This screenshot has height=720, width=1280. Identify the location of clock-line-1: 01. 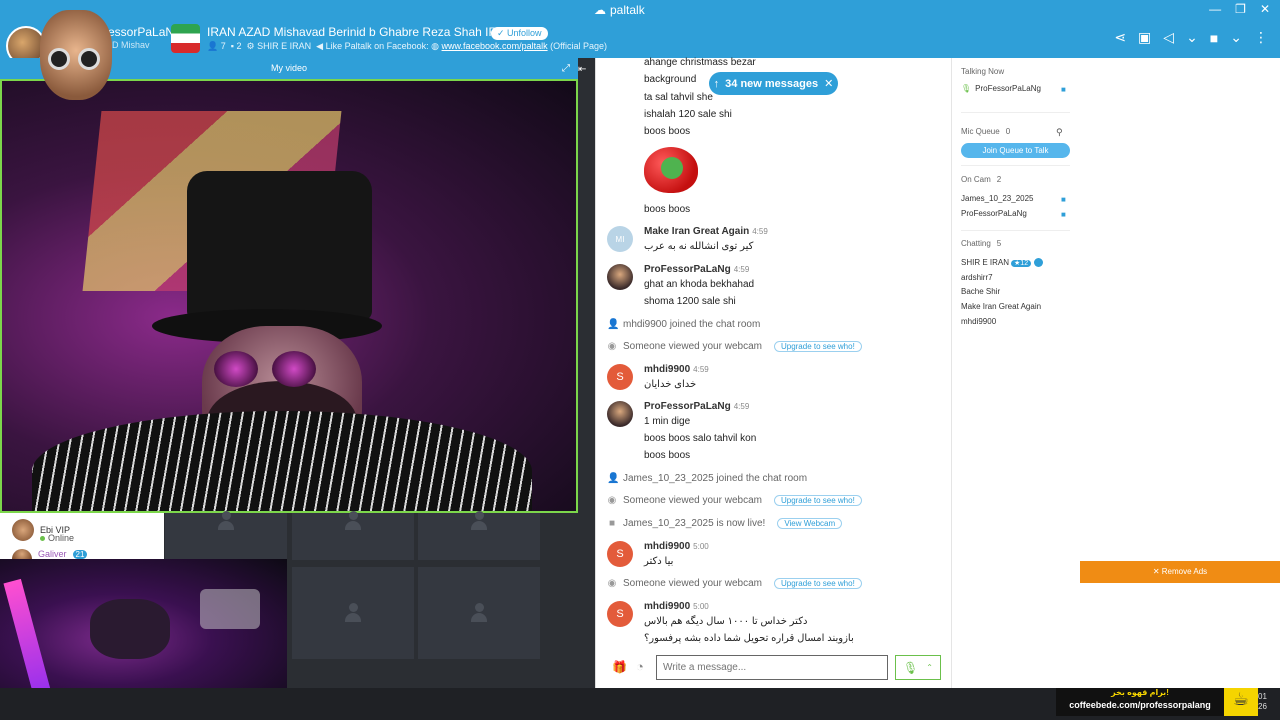
(1262, 696).